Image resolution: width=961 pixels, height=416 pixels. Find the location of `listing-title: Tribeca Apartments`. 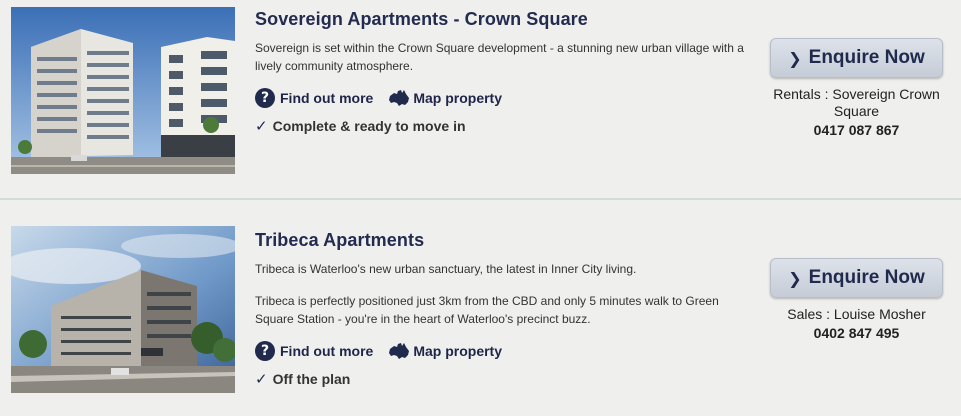

listing-title: Tribeca Apartments is located at coordinates (502, 240).